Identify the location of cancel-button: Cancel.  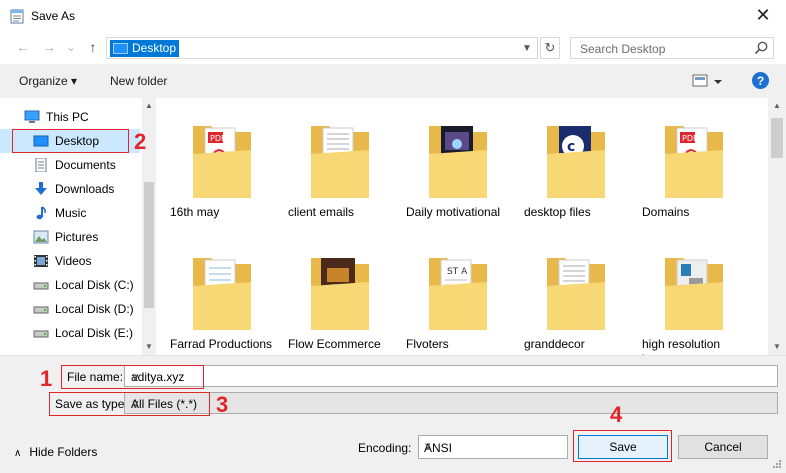
(723, 447).